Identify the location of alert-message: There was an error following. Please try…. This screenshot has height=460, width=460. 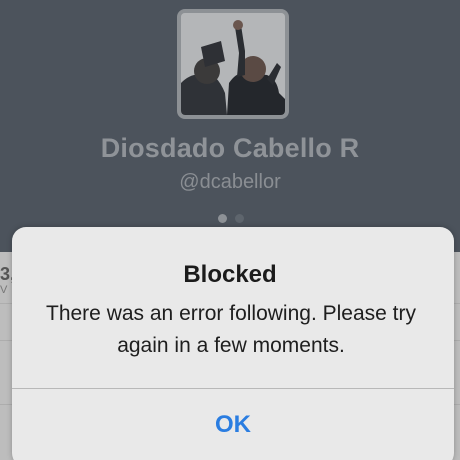
(231, 329).